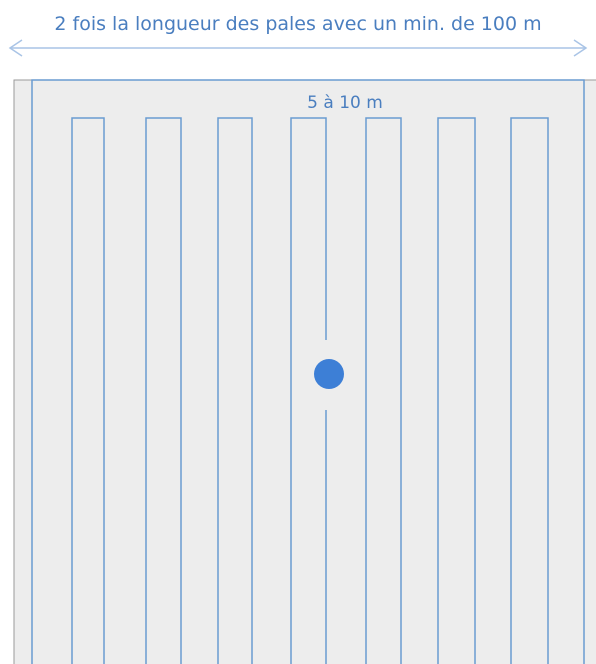 The width and height of the screenshot is (596, 664). I want to click on spacing-label: 5 à 10 m, so click(345, 103).